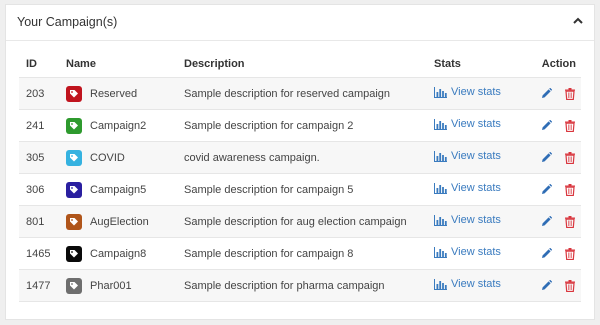  I want to click on column-header-action: Action, so click(558, 63).